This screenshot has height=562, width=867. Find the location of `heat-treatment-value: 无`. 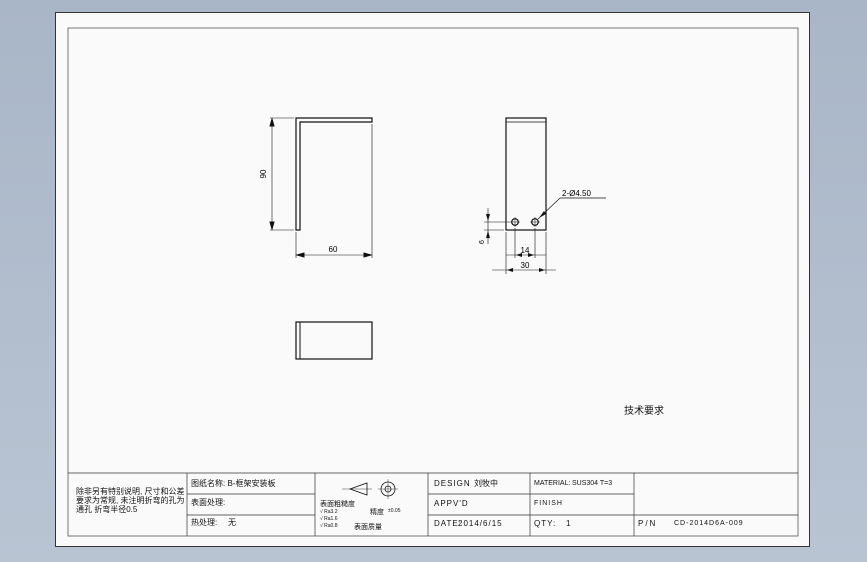

heat-treatment-value: 无 is located at coordinates (232, 522).